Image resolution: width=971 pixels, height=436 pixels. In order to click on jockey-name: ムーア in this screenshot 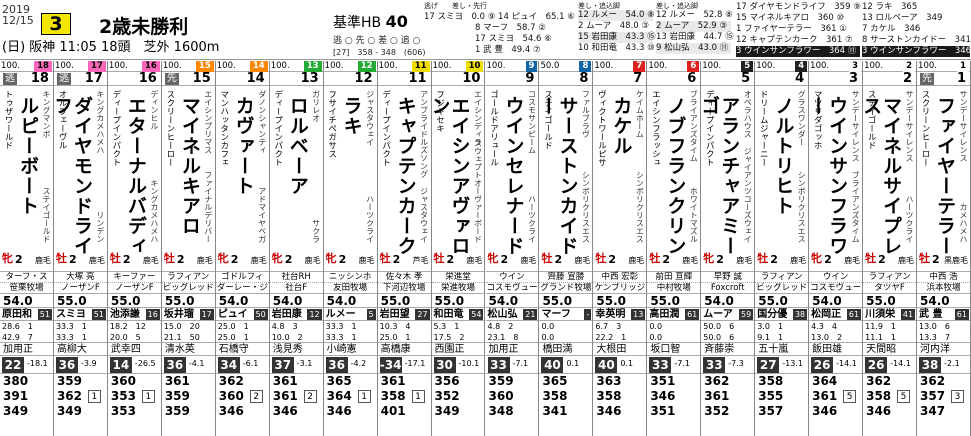, I will do `click(718, 314)`.